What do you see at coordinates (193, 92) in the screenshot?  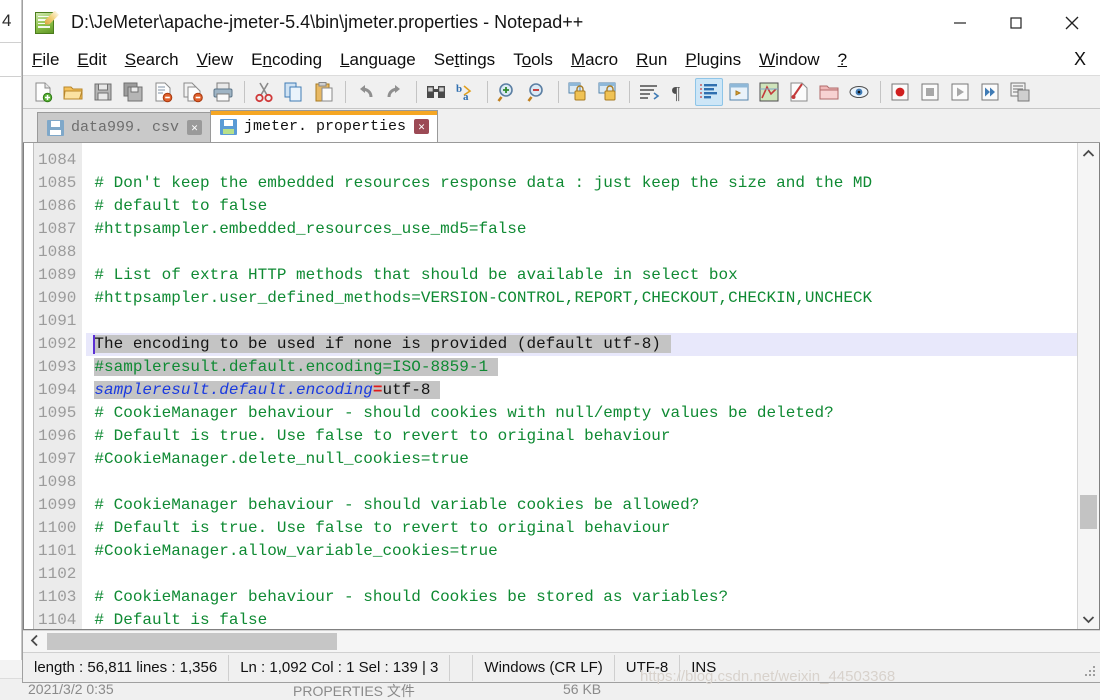 I see `close-all-files-icon` at bounding box center [193, 92].